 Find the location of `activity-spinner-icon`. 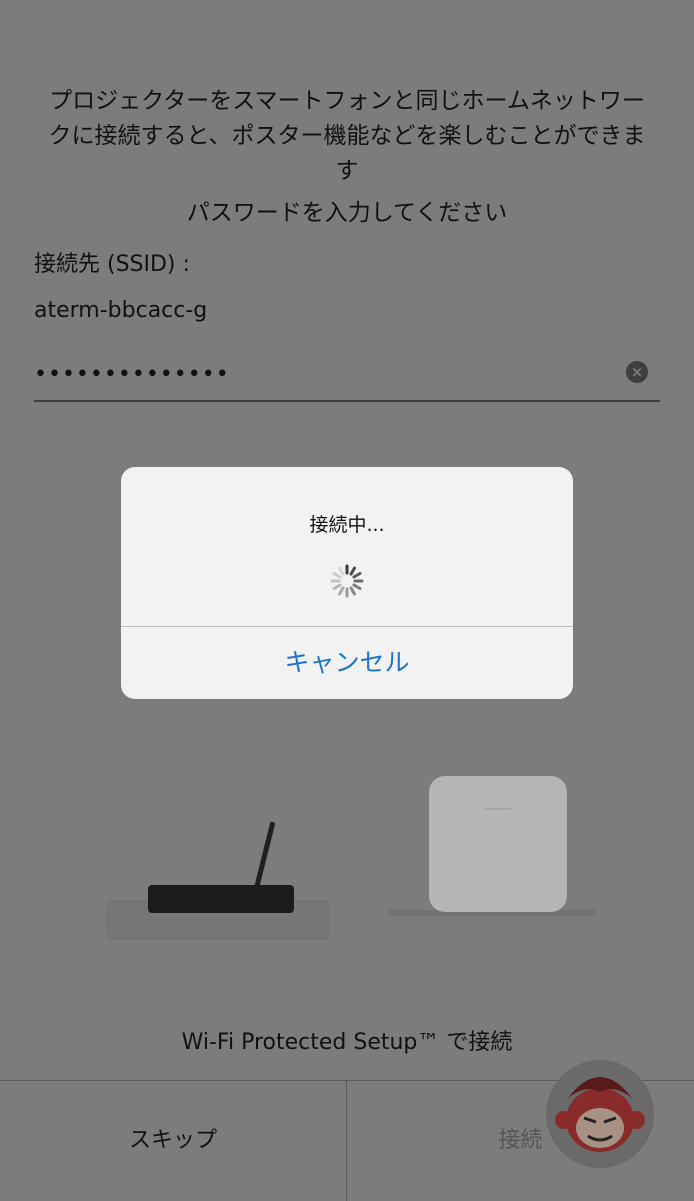

activity-spinner-icon is located at coordinates (347, 581).